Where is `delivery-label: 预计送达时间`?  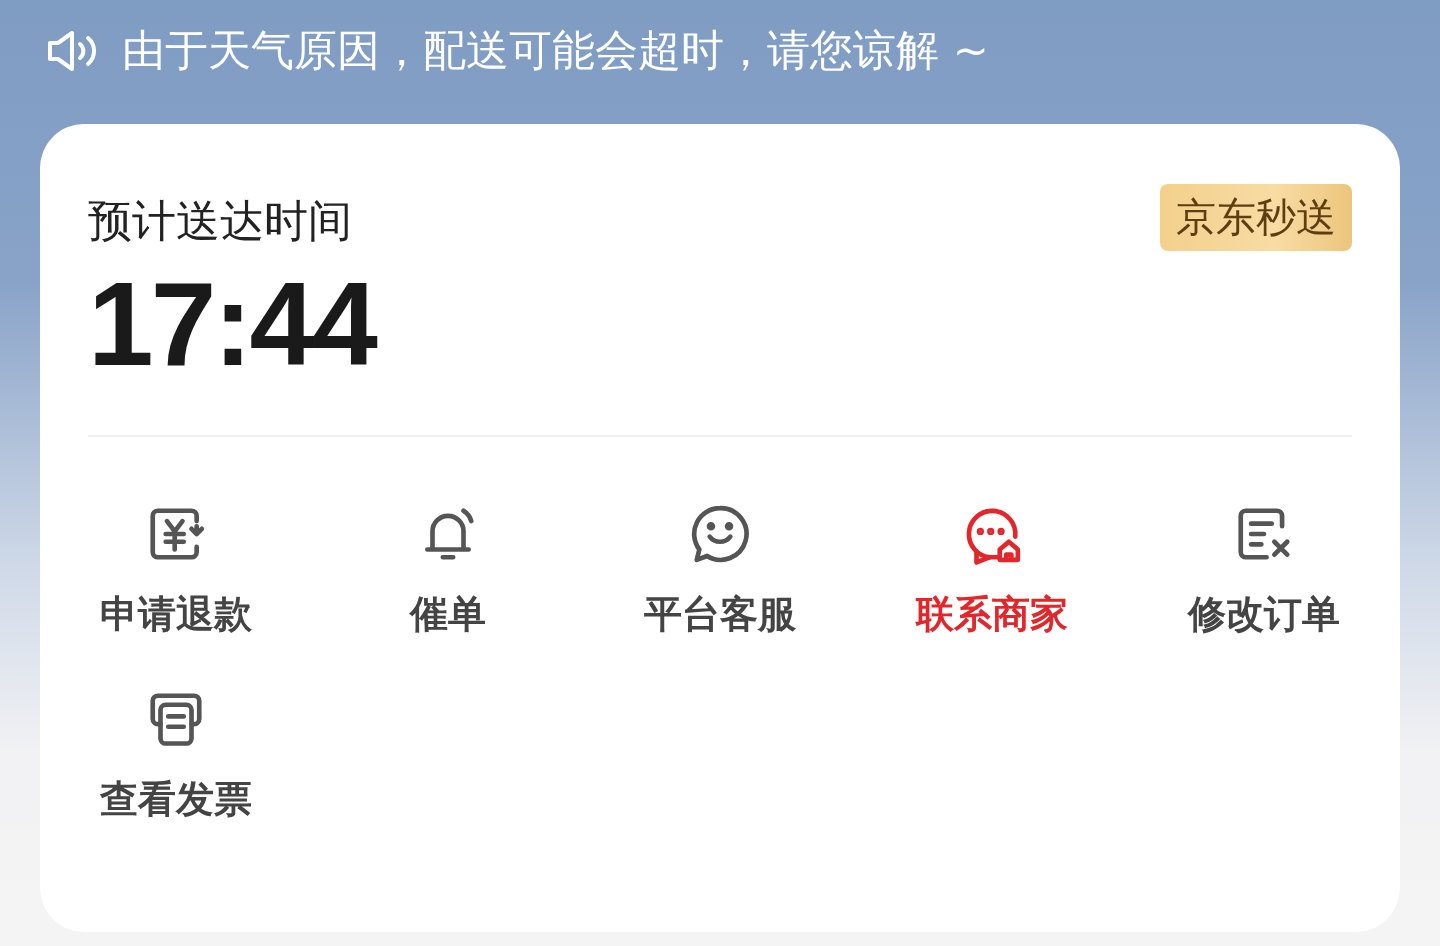
delivery-label: 预计送达时间 is located at coordinates (220, 221).